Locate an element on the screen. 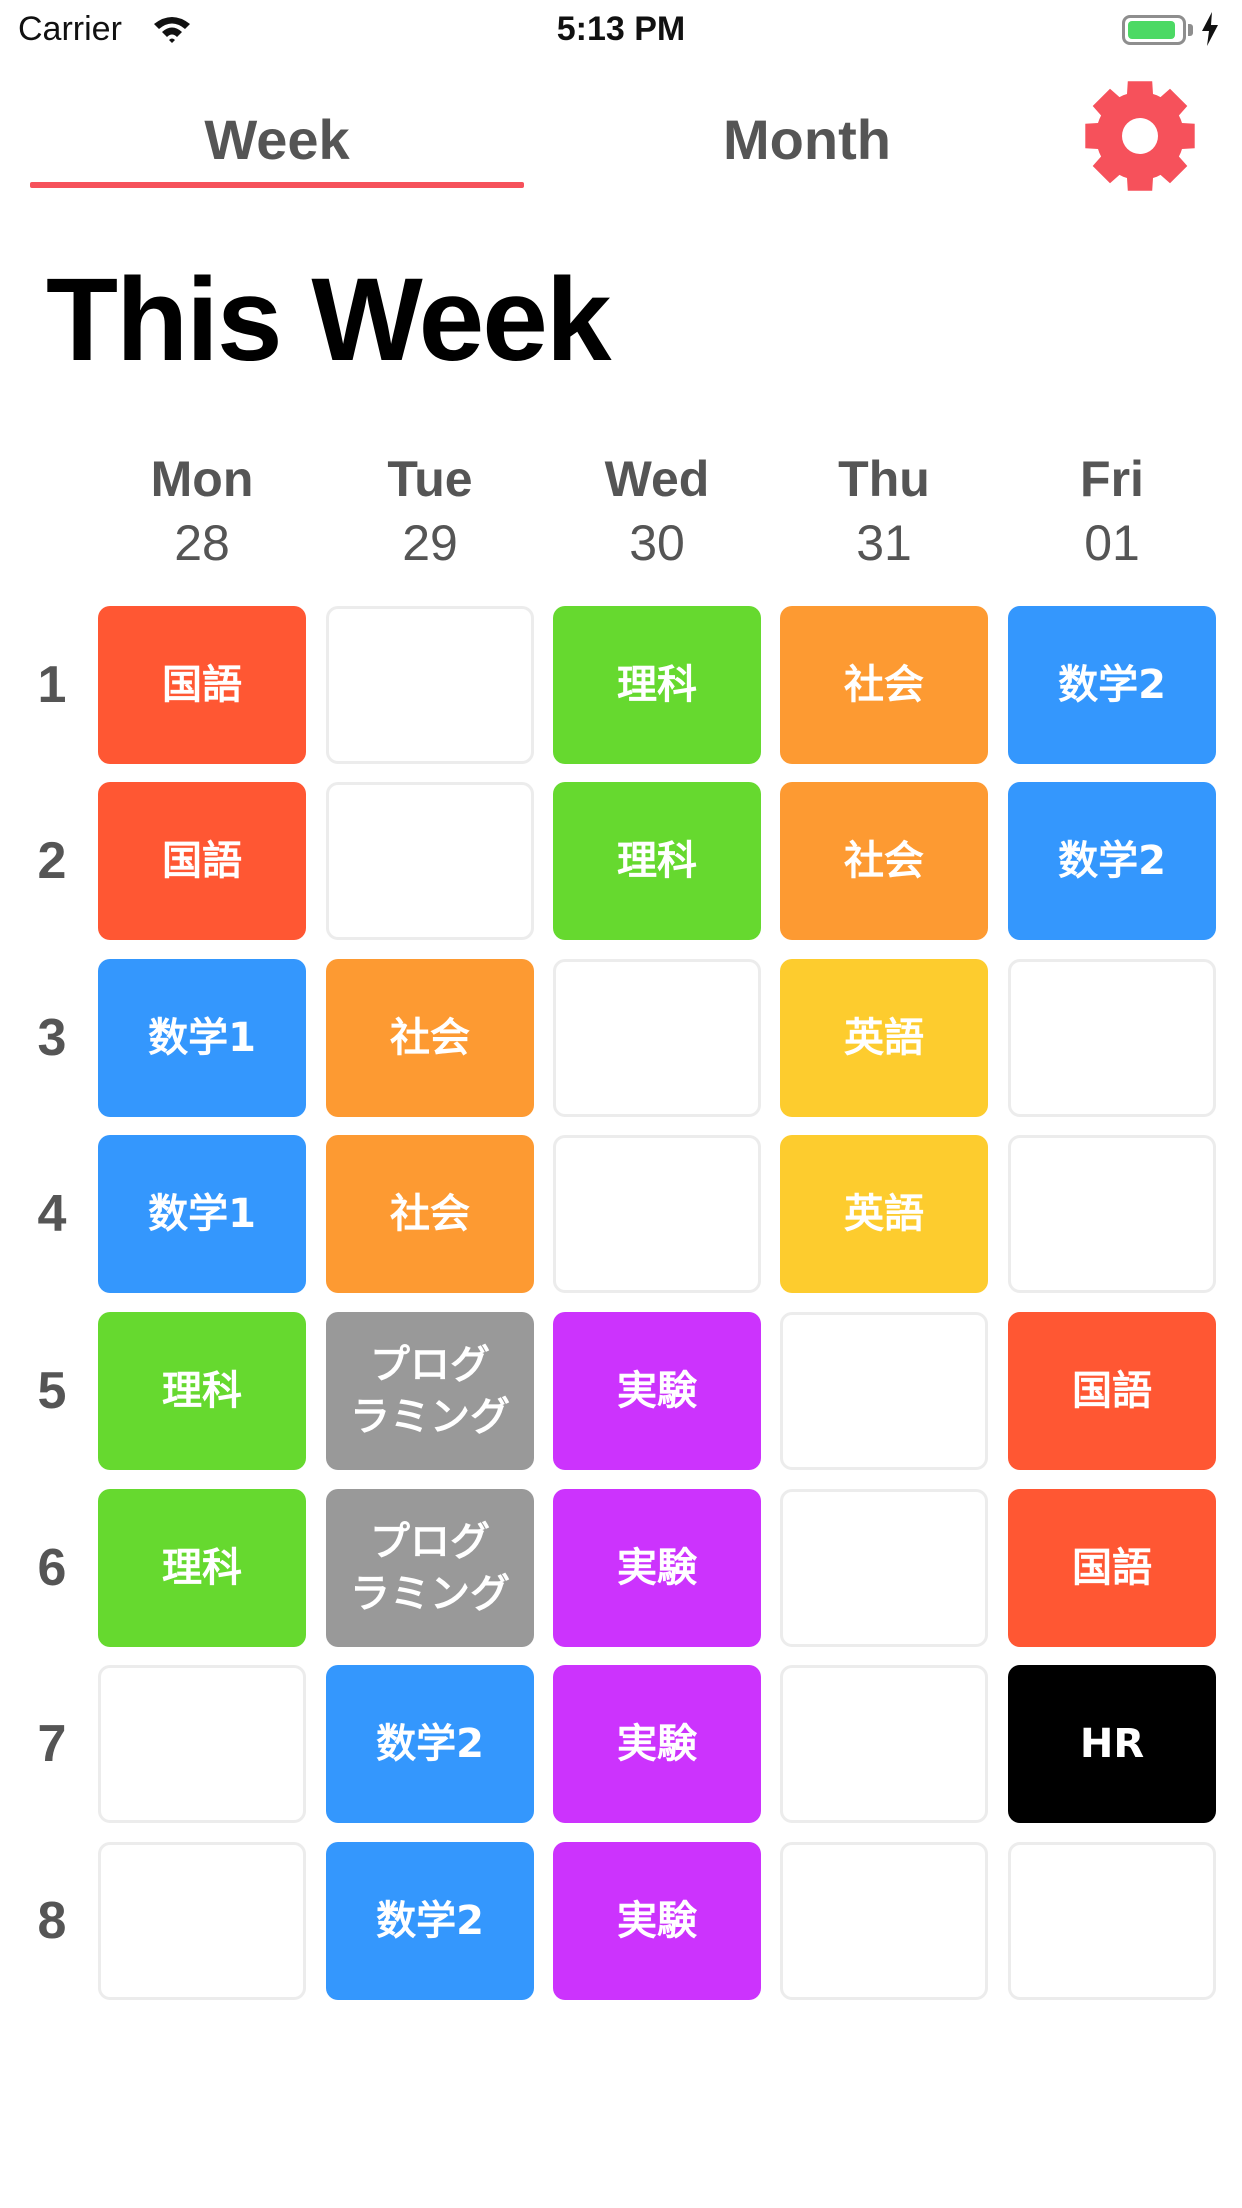  day-header-mon: Mon 28 is located at coordinates (202, 512).